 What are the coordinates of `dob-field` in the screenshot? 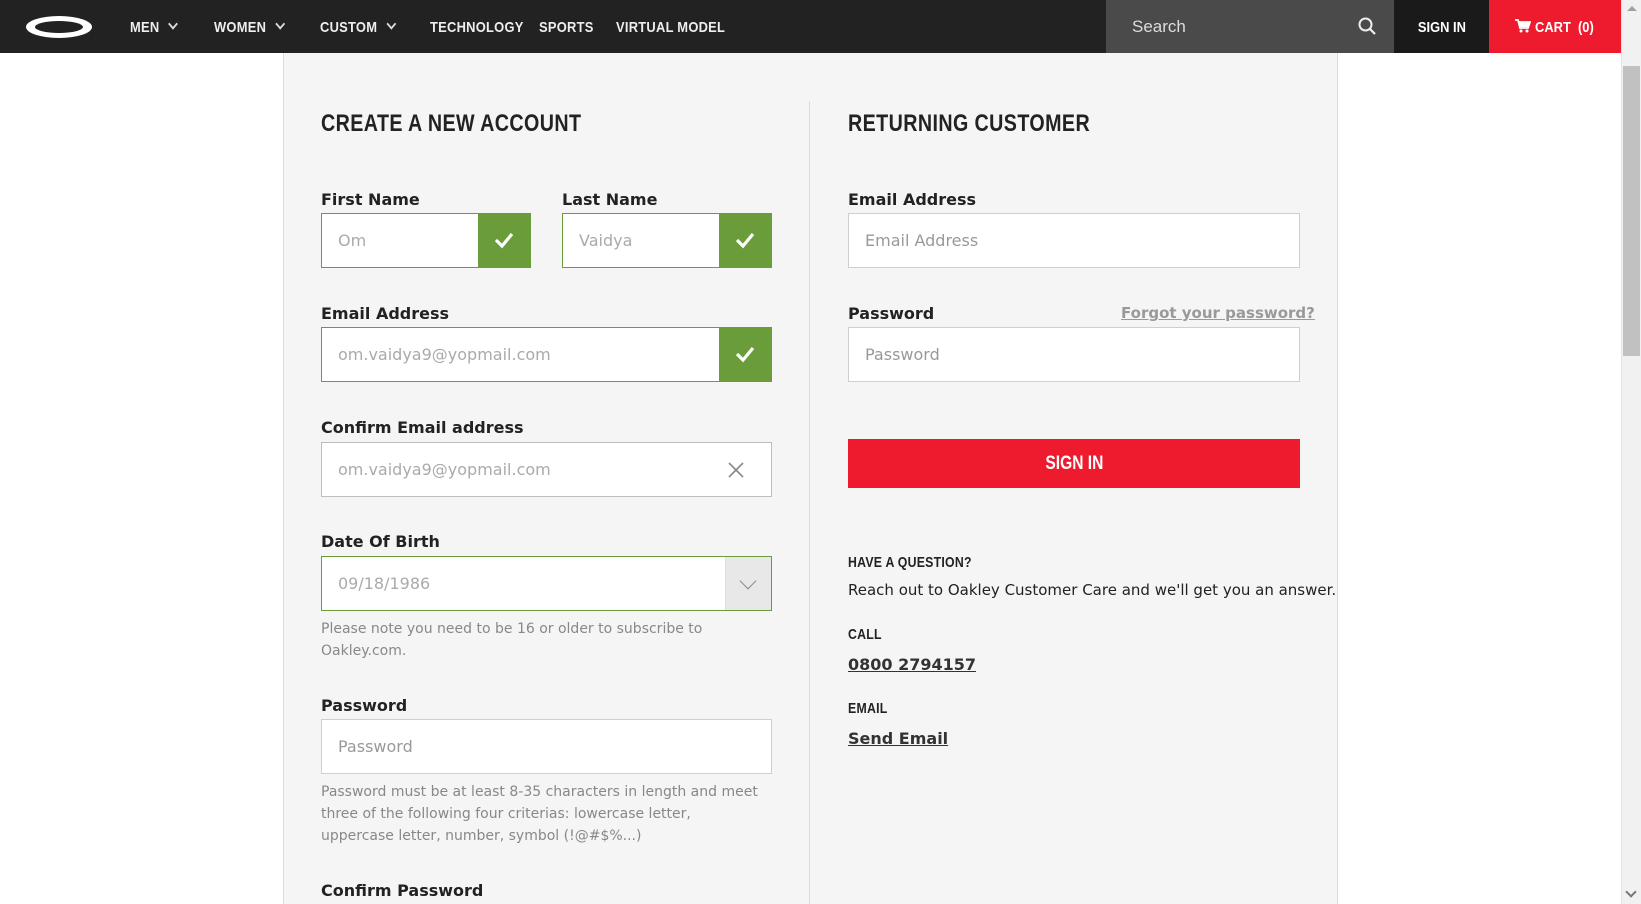 It's located at (546, 583).